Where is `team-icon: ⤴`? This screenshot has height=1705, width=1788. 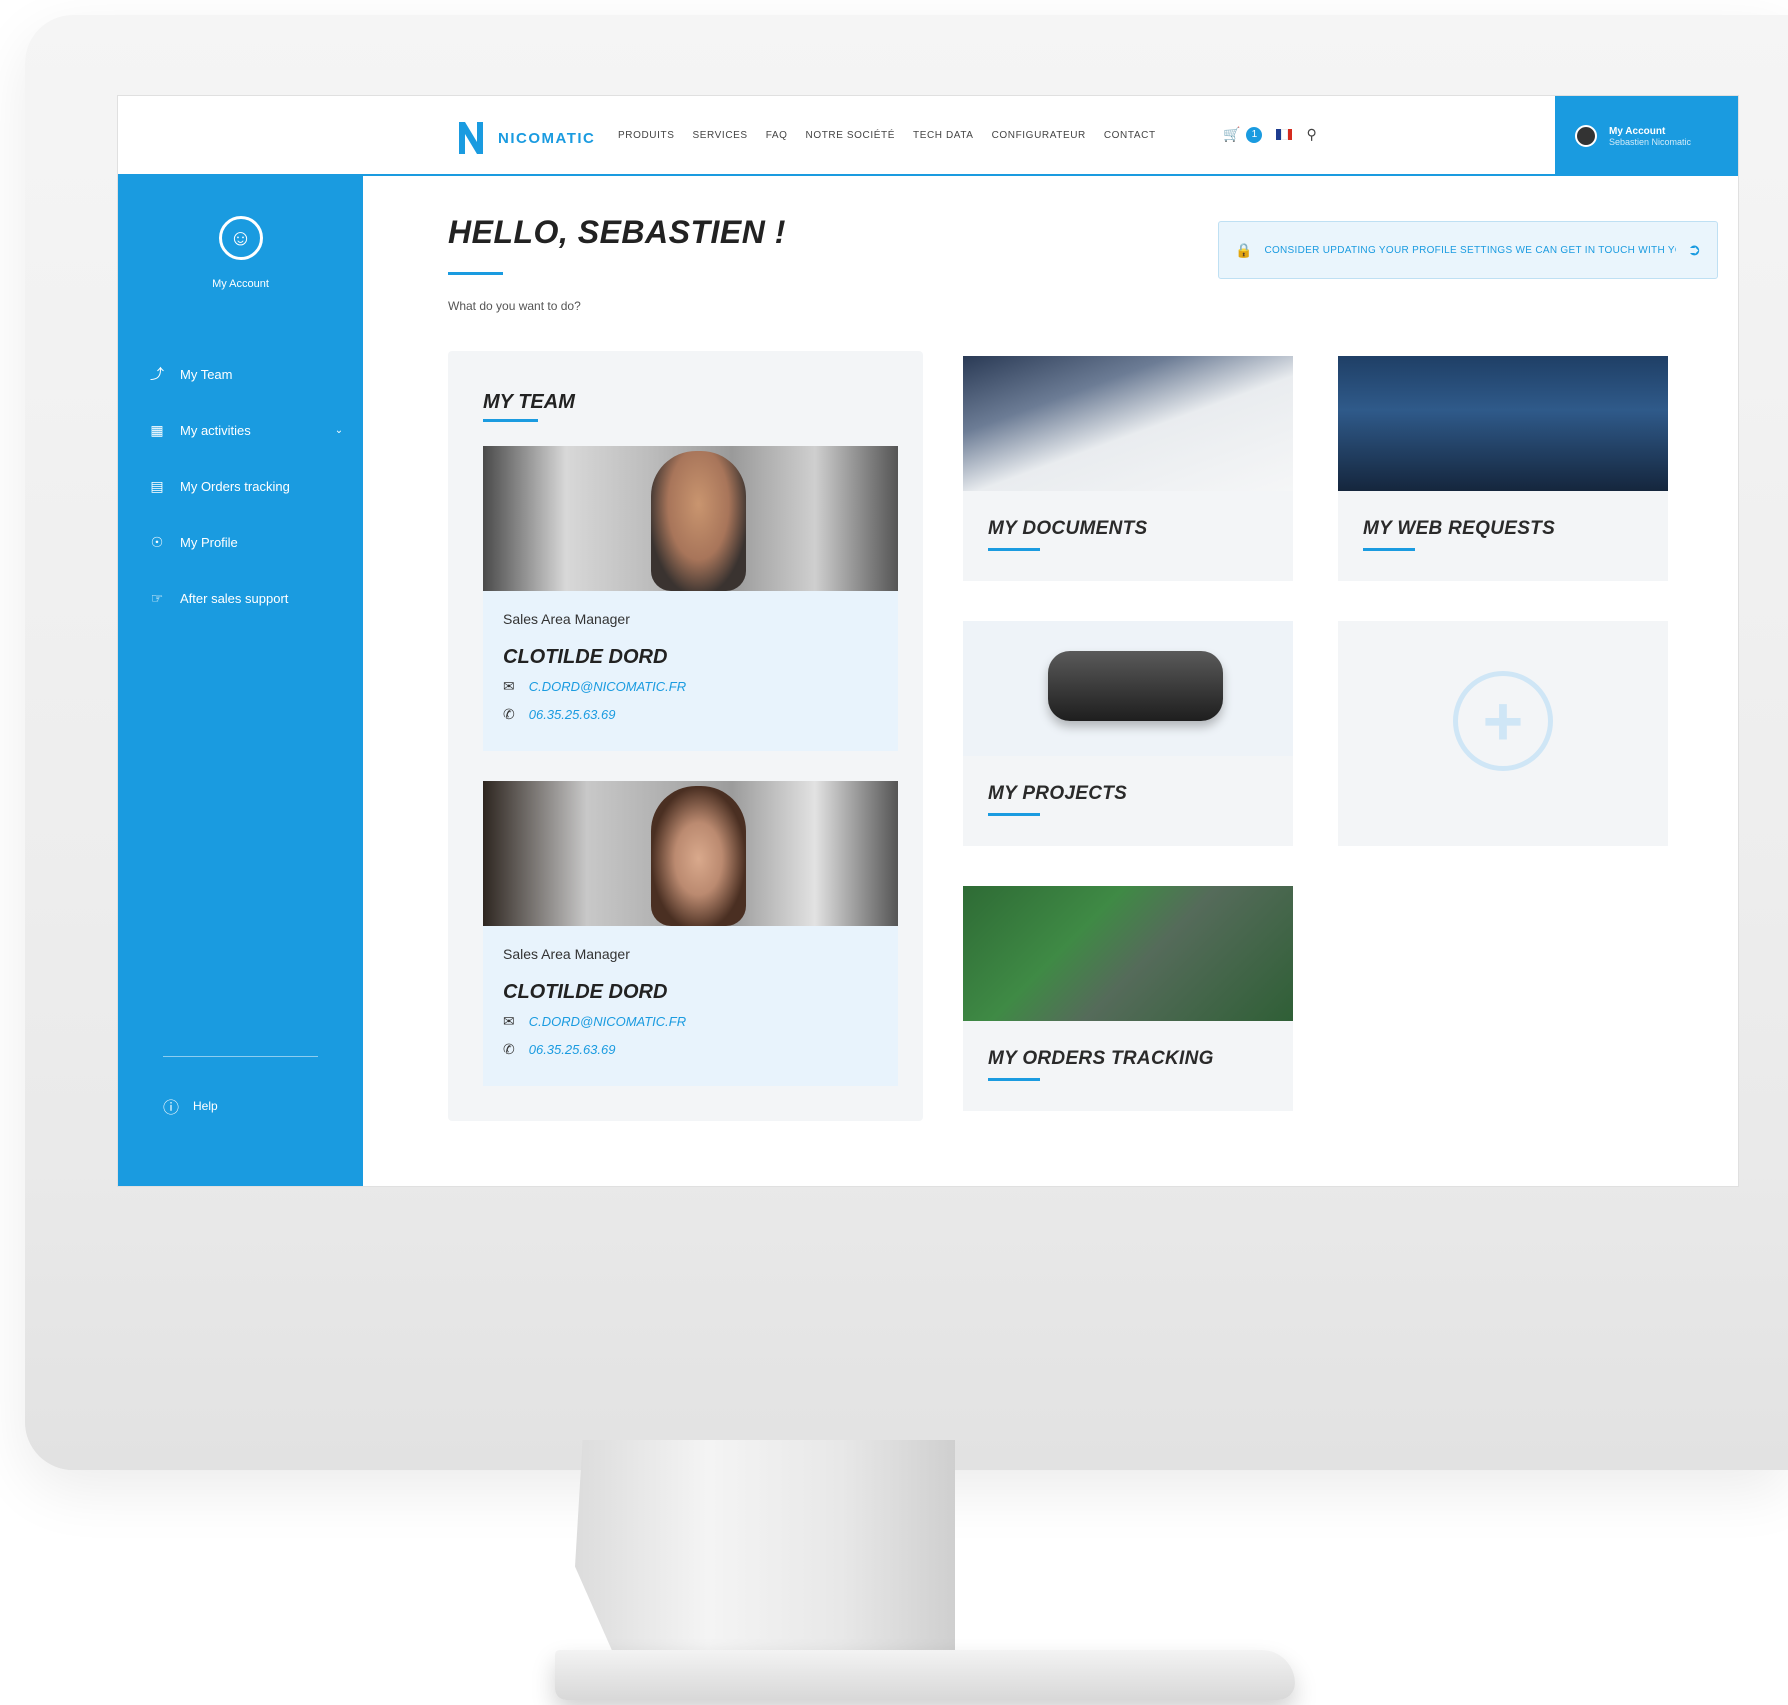 team-icon: ⤴ is located at coordinates (157, 374).